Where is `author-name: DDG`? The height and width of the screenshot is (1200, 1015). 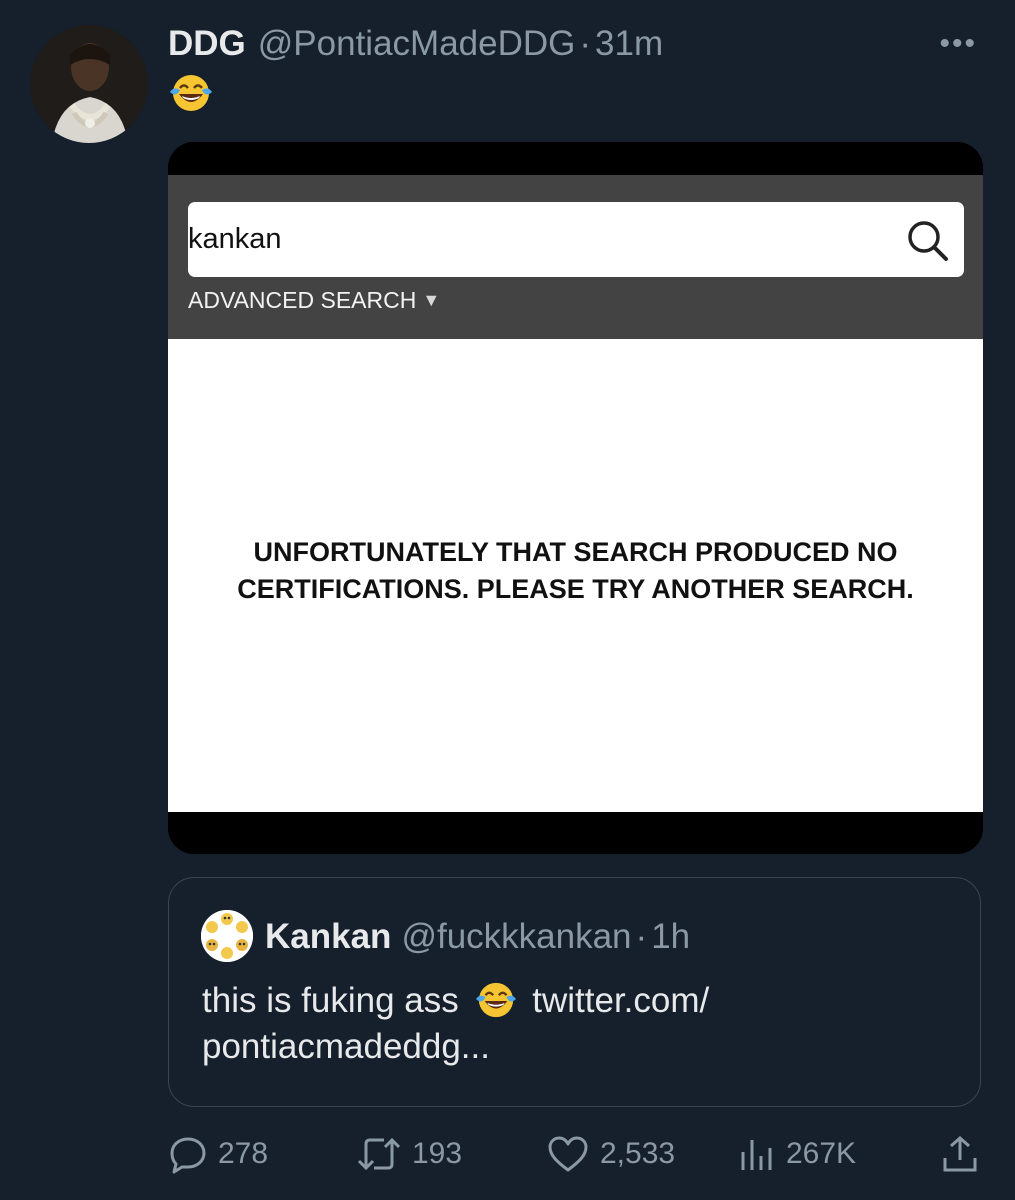 author-name: DDG is located at coordinates (207, 44).